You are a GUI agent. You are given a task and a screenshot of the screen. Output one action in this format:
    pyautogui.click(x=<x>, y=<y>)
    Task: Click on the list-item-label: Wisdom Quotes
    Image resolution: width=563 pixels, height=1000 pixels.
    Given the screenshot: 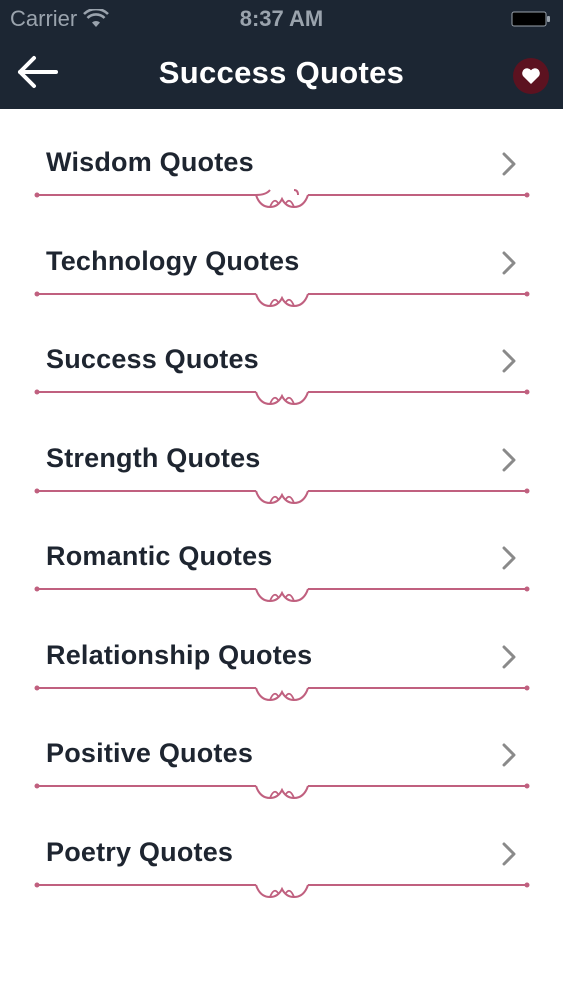 What is the action you would take?
    pyautogui.click(x=150, y=162)
    